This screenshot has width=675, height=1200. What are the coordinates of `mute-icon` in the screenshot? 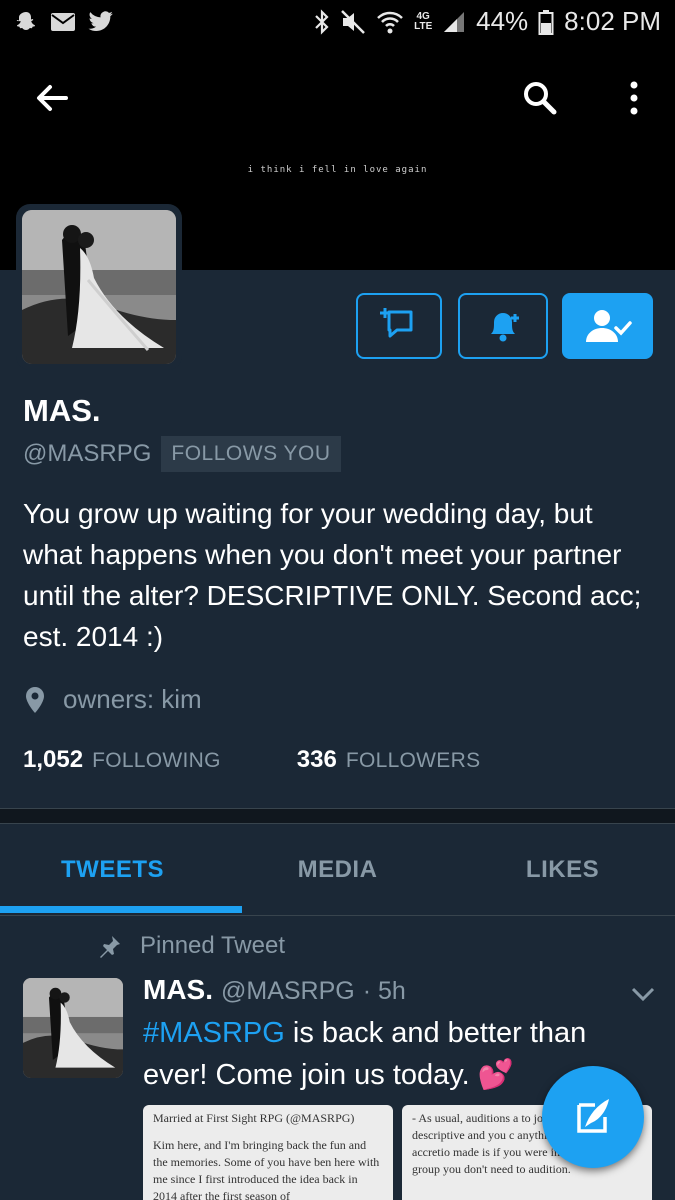 It's located at (353, 21).